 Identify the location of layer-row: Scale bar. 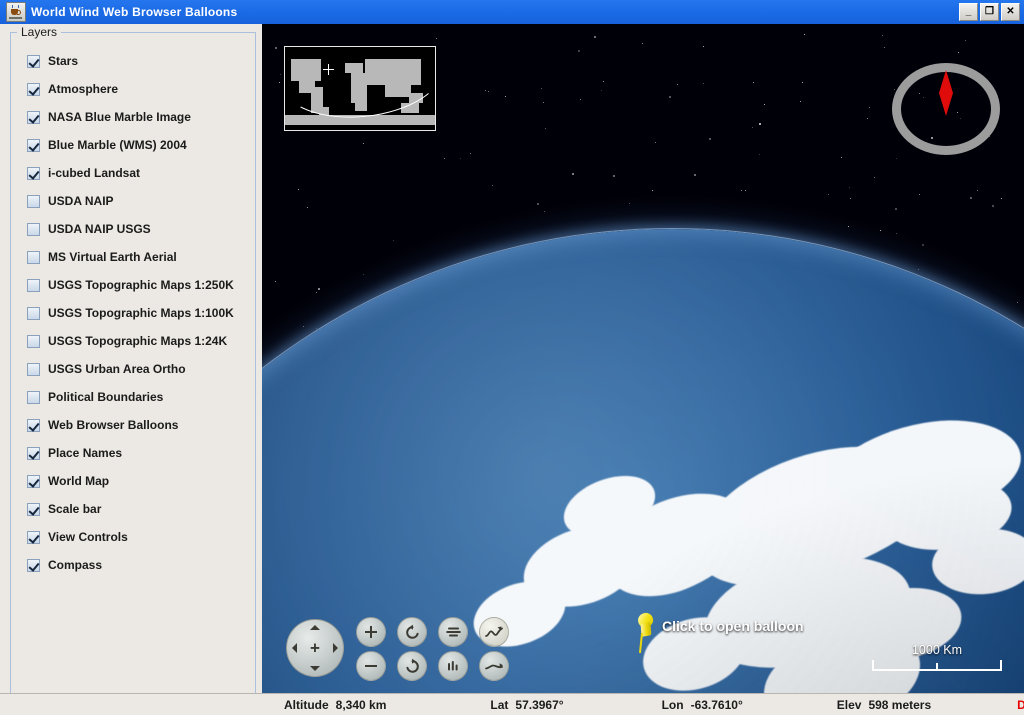
(133, 509).